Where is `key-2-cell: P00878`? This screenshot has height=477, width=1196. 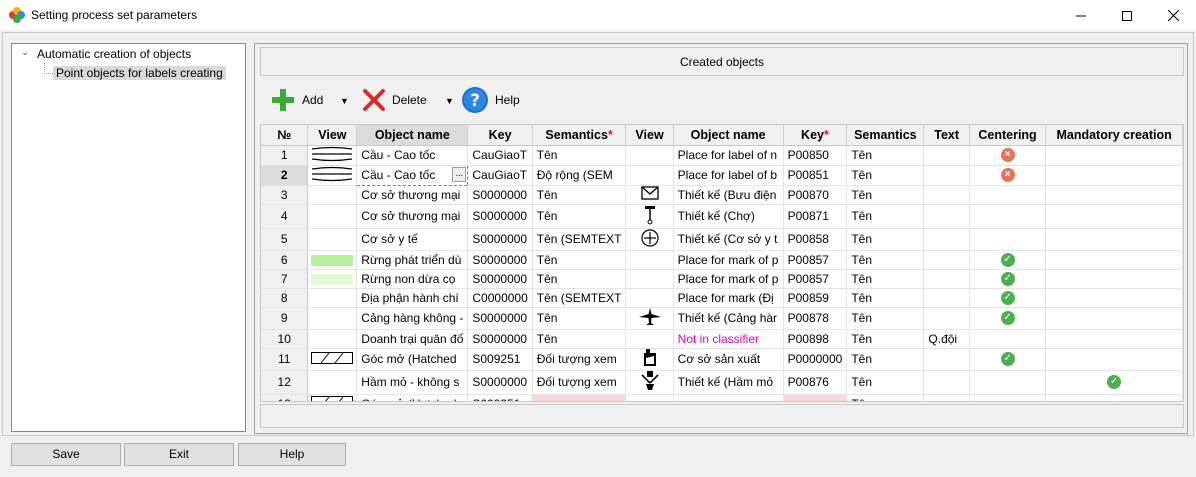 key-2-cell: P00878 is located at coordinates (815, 318).